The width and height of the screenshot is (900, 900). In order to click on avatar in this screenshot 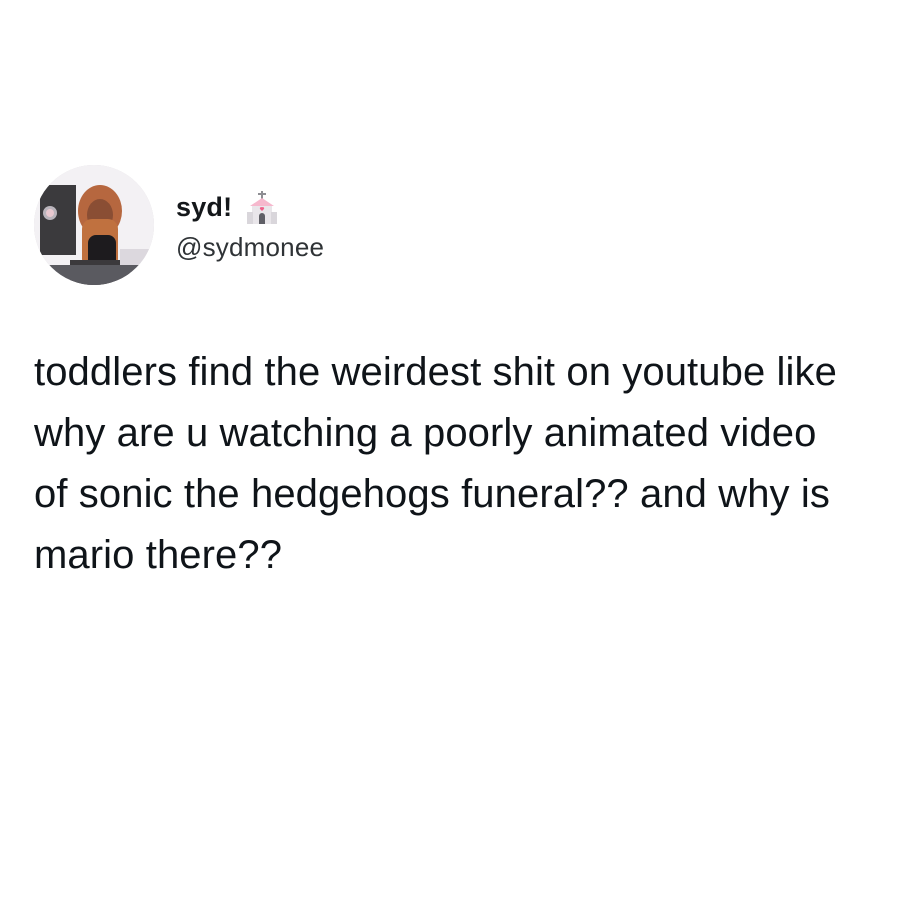, I will do `click(94, 225)`.